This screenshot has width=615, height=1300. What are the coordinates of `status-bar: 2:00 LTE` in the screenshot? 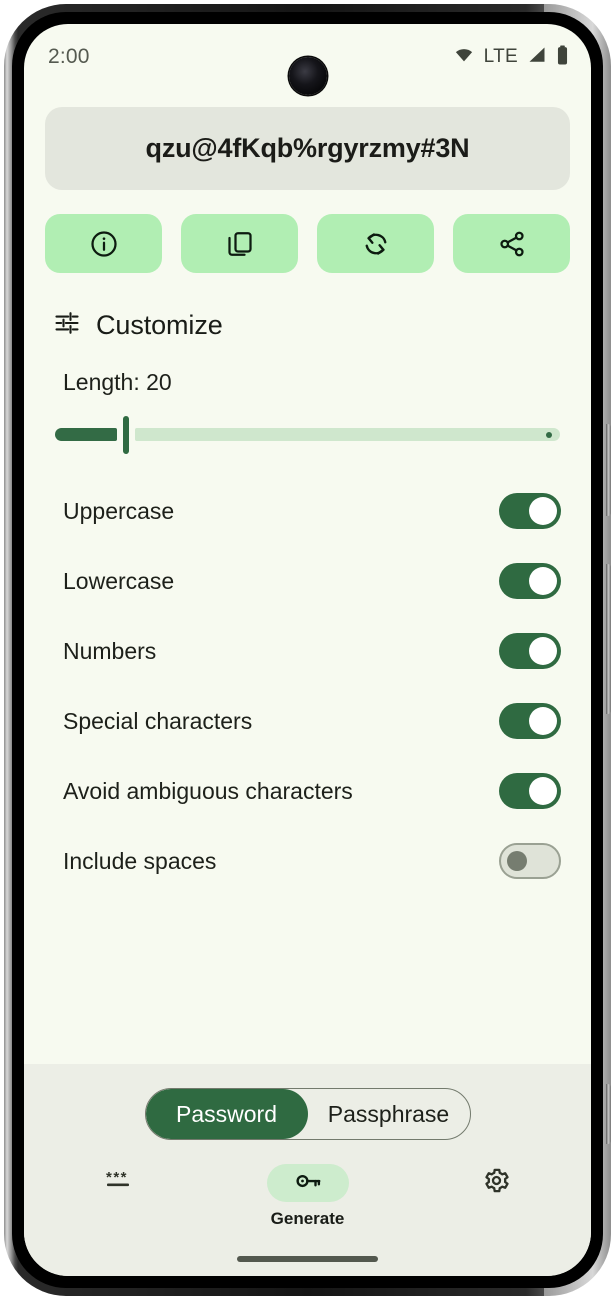 It's located at (307, 59).